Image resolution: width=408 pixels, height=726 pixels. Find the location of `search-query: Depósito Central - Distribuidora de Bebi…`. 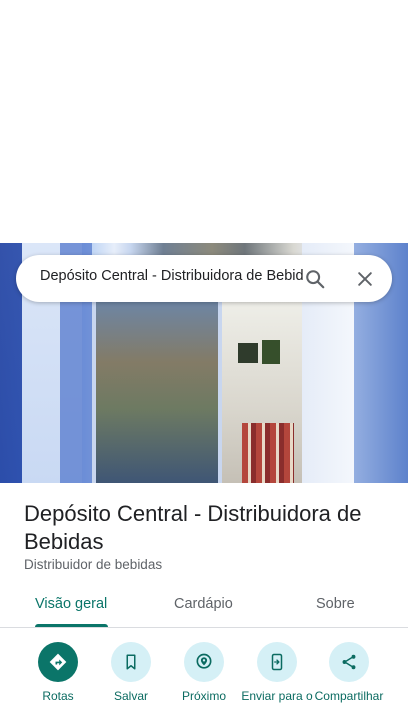

search-query: Depósito Central - Distribuidora de Bebi… is located at coordinates (172, 276).